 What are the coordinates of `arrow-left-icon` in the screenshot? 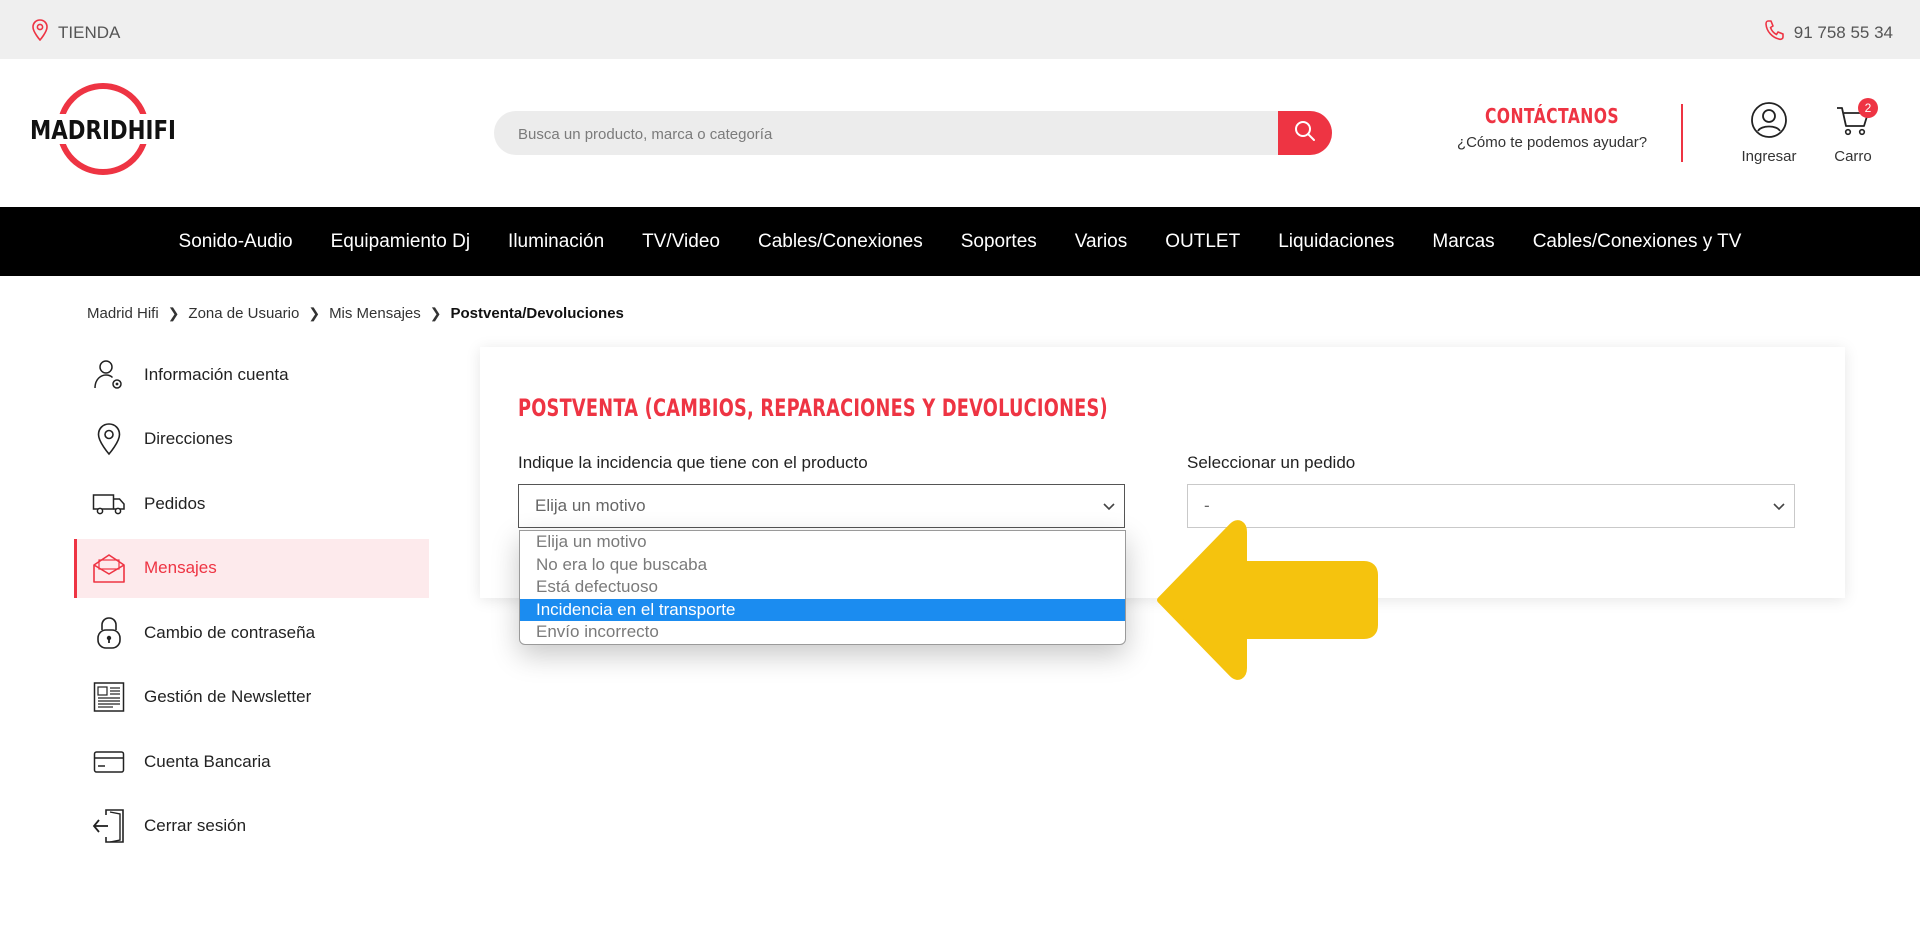 It's located at (1265, 600).